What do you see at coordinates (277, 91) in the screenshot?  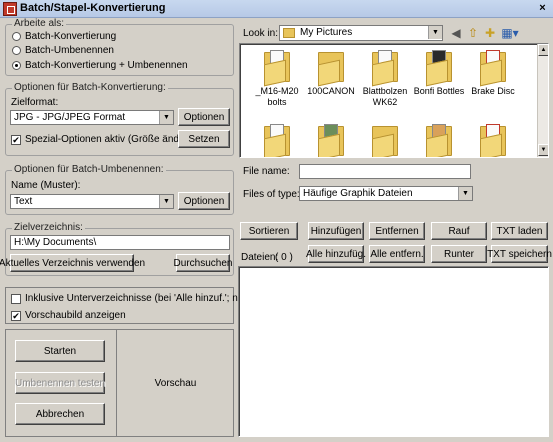 I see `folder-name-line: _M16-M20` at bounding box center [277, 91].